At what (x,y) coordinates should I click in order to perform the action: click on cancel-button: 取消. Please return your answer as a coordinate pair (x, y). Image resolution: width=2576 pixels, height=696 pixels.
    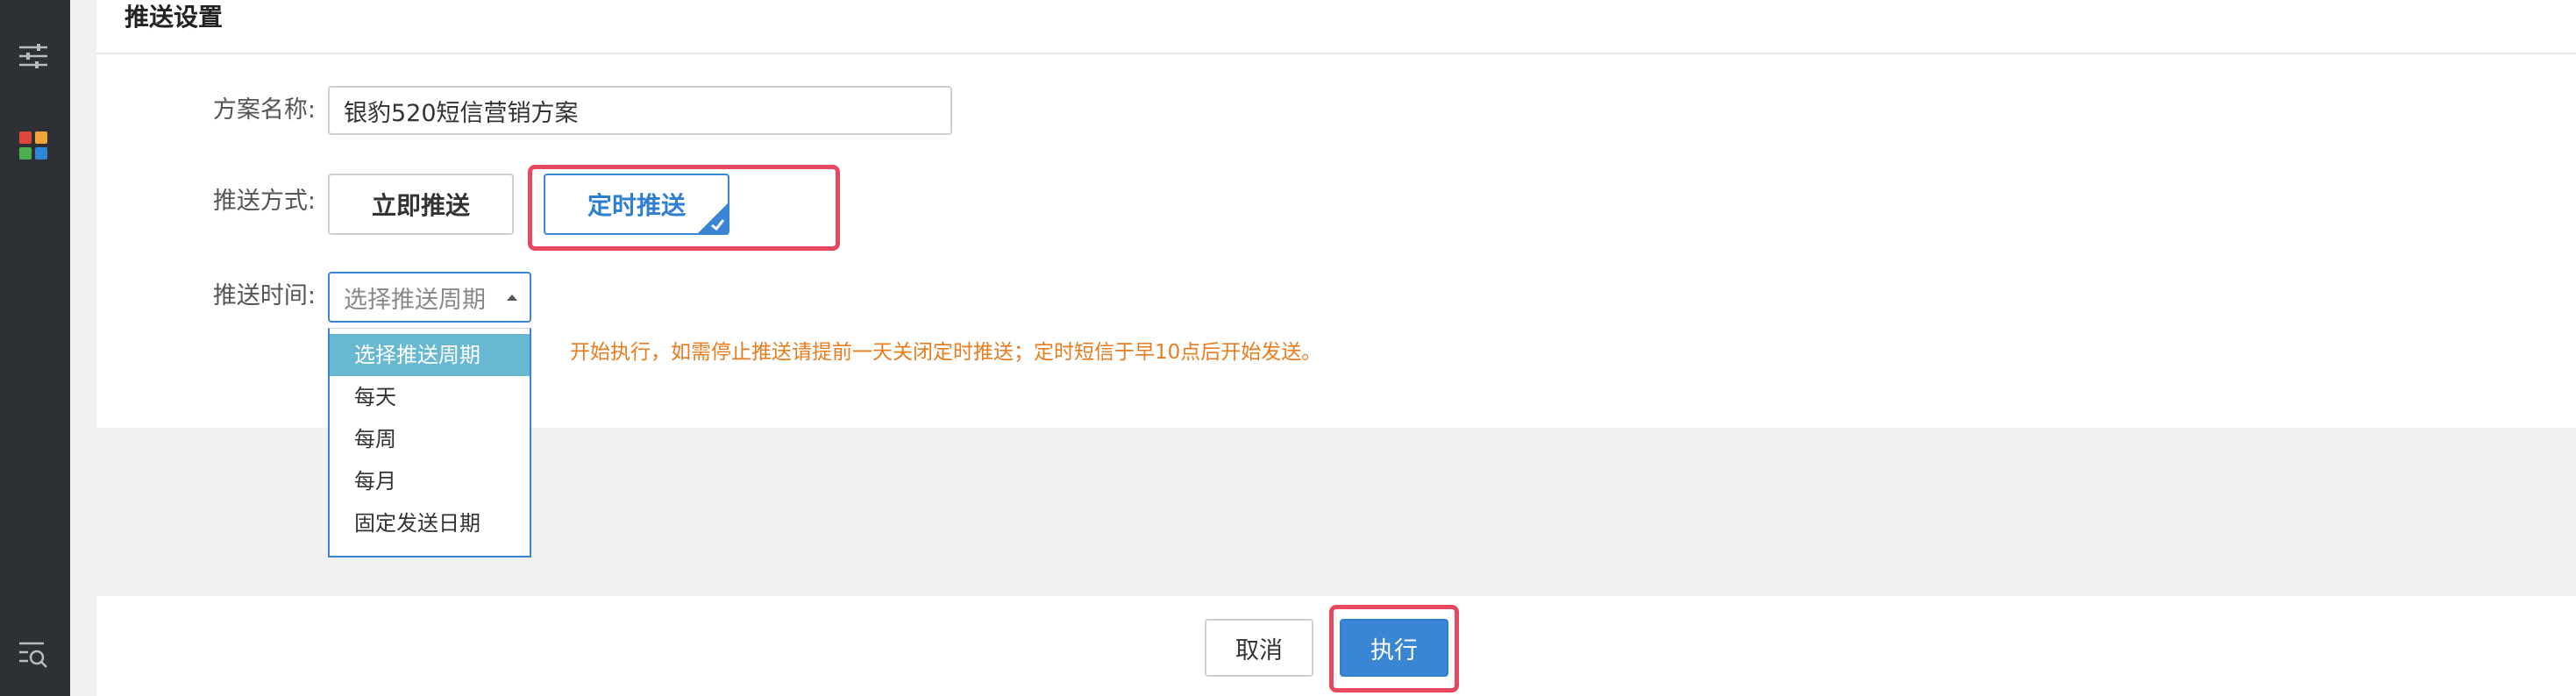
    Looking at the image, I should click on (1259, 648).